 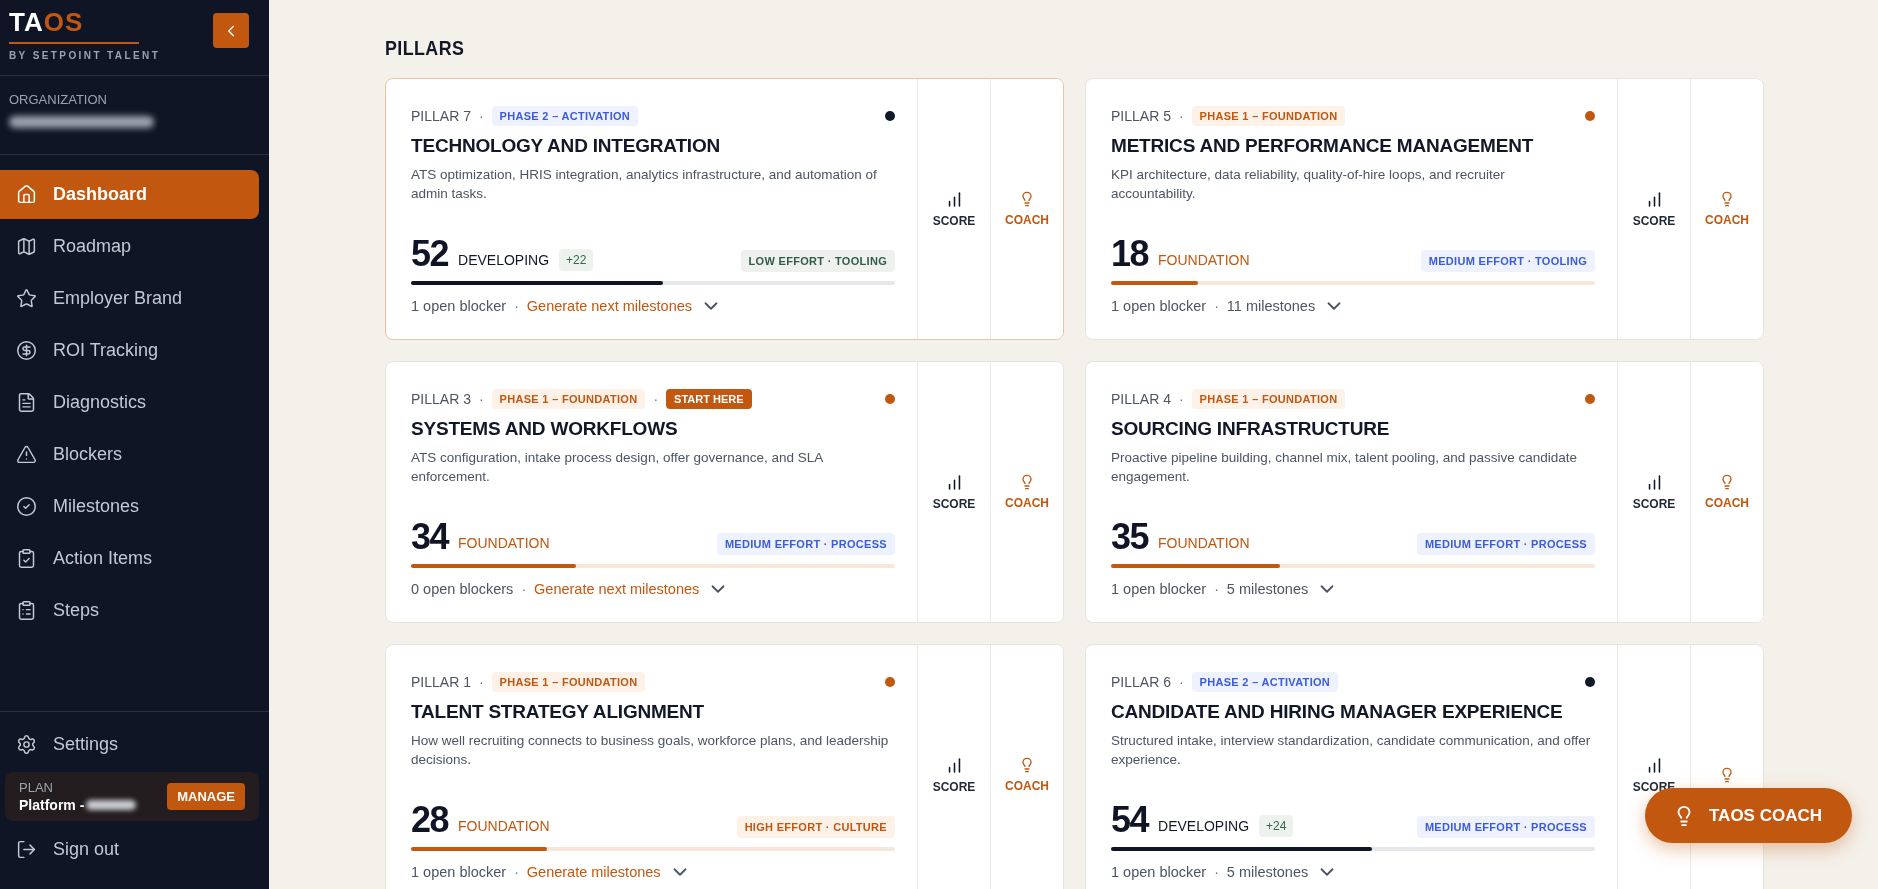 I want to click on pillar-number: PILLAR 7, so click(x=441, y=116).